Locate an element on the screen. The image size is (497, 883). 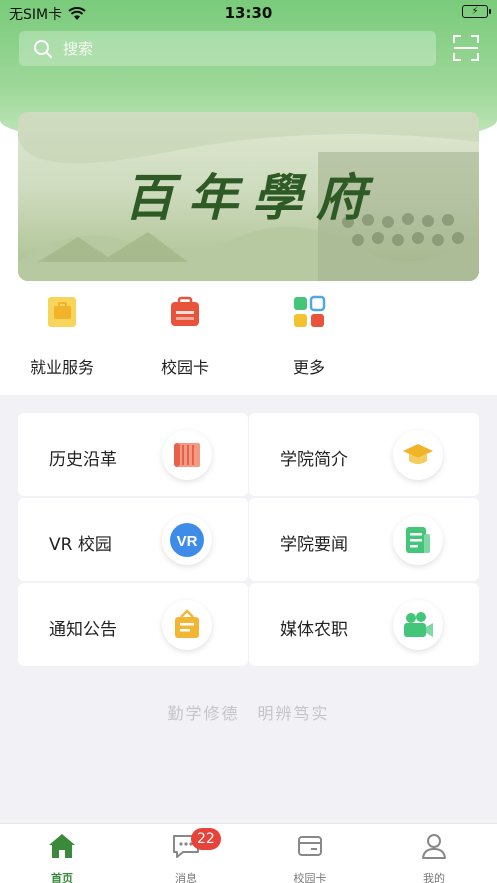
campus-card-icon is located at coordinates (310, 846).